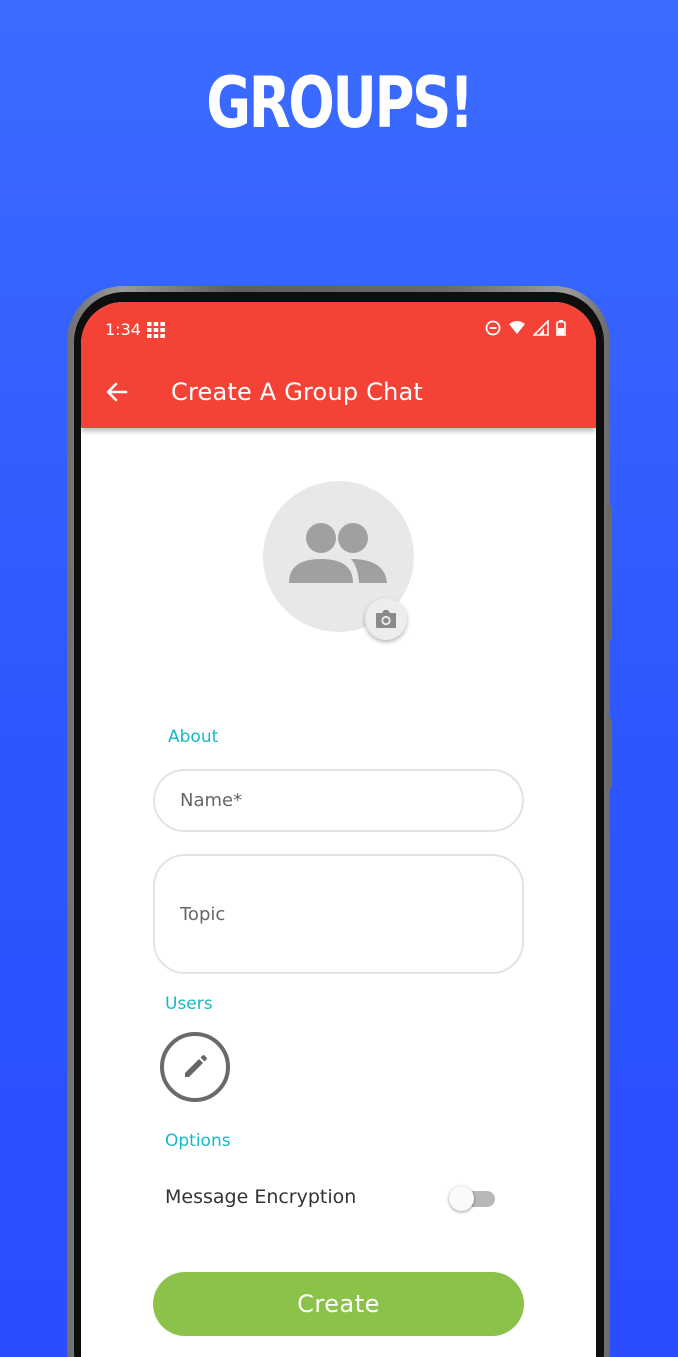 This screenshot has height=1357, width=678. I want to click on users-section-label: Users, so click(189, 1004).